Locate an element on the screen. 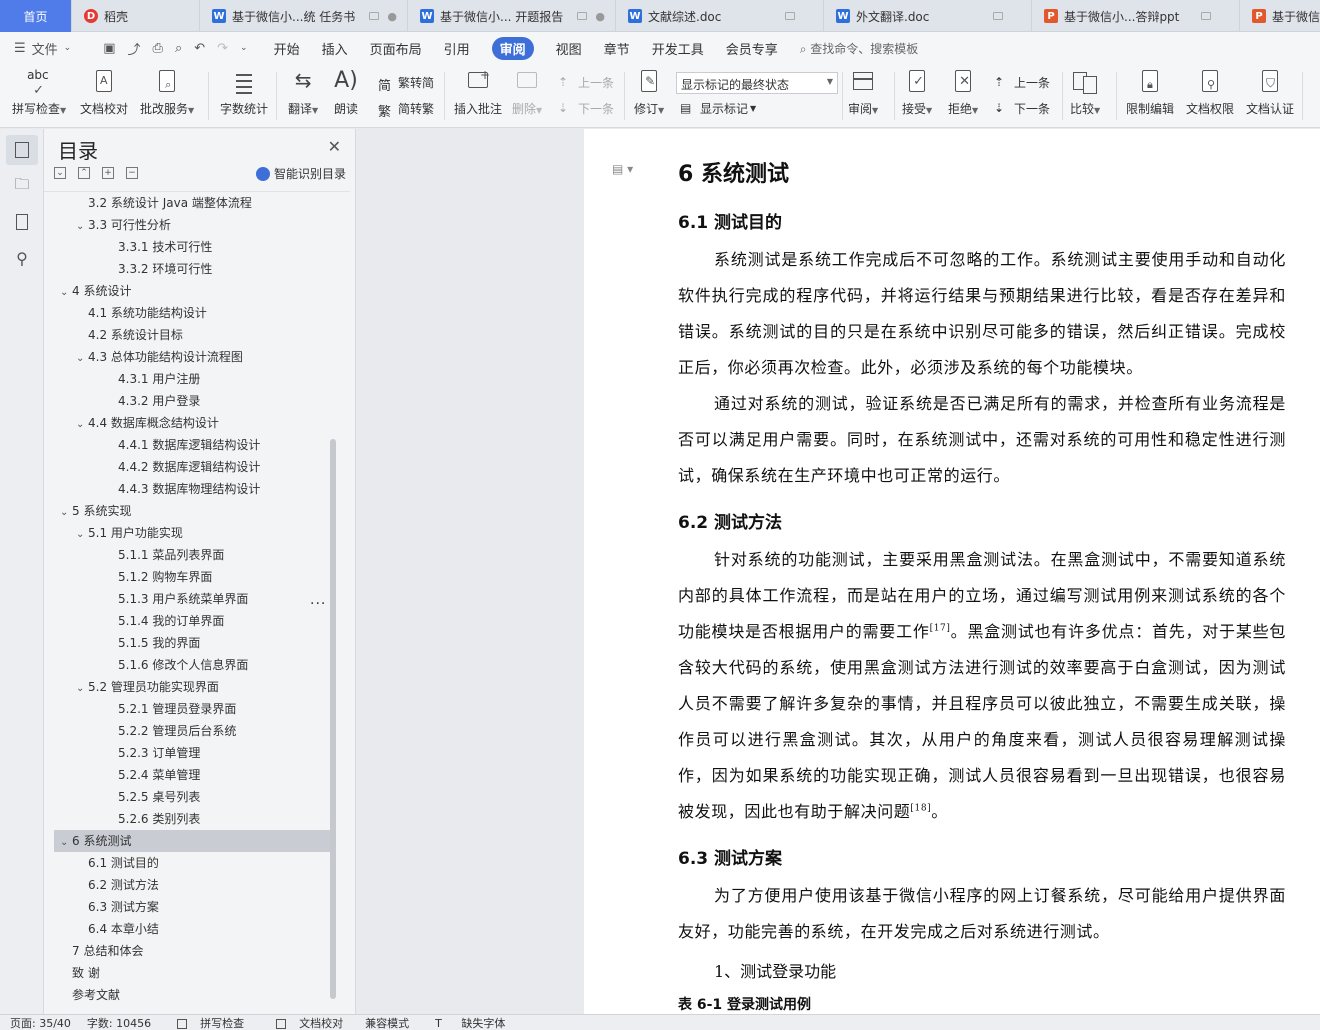 The width and height of the screenshot is (1320, 1030). tab-document: P 基于微信小...答辩ppt is located at coordinates (1136, 16).